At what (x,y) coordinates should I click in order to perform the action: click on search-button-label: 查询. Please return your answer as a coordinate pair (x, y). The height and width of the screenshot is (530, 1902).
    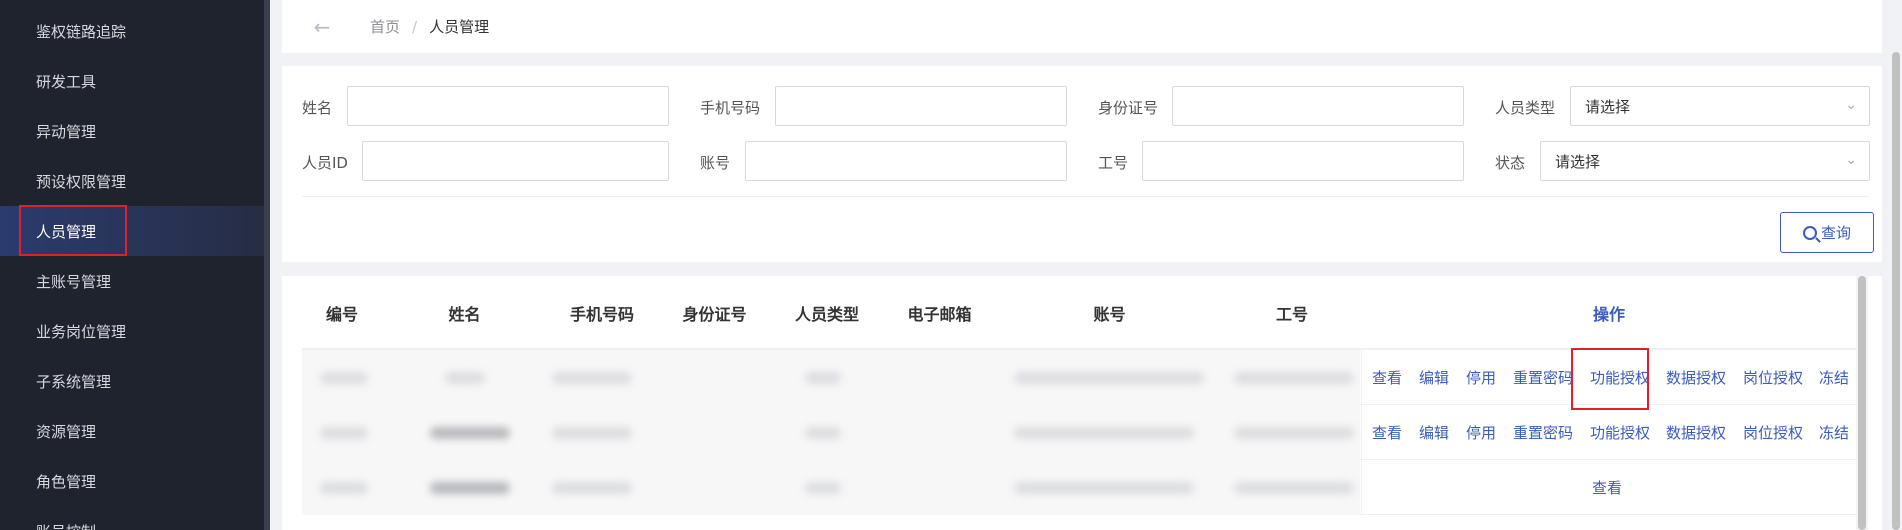
    Looking at the image, I should click on (1835, 233).